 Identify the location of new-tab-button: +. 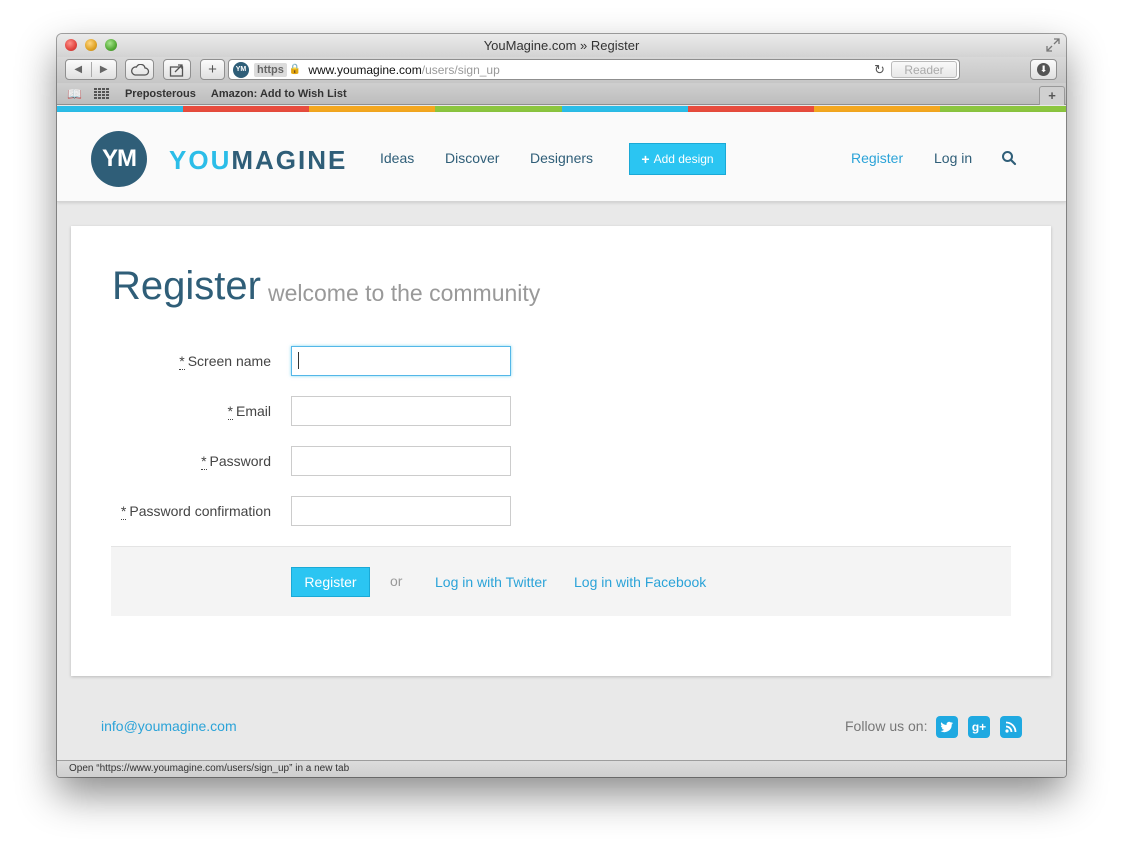
(1052, 95).